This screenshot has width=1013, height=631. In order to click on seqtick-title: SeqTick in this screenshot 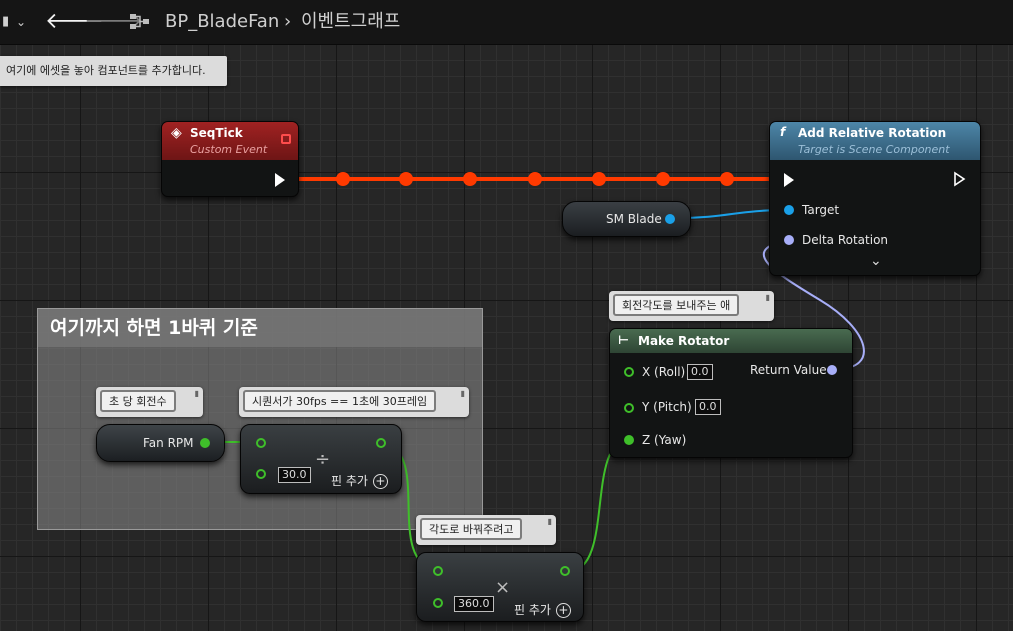, I will do `click(216, 133)`.